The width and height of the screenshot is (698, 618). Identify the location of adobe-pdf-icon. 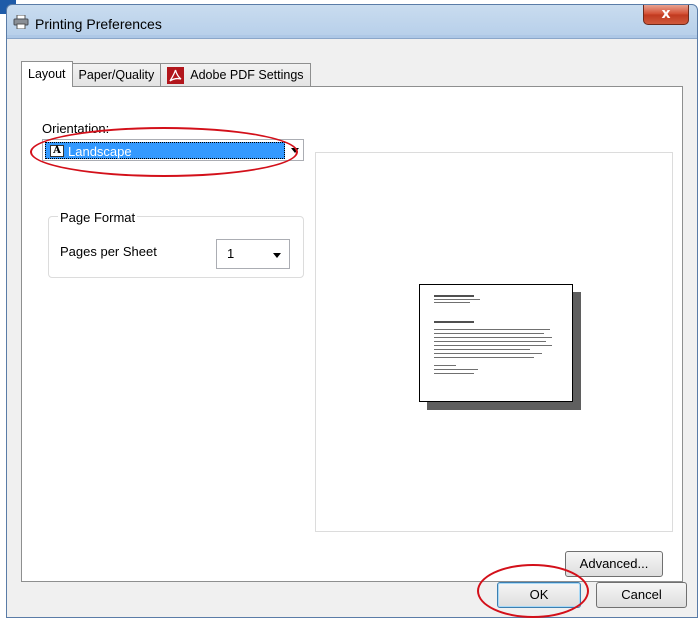
(176, 75).